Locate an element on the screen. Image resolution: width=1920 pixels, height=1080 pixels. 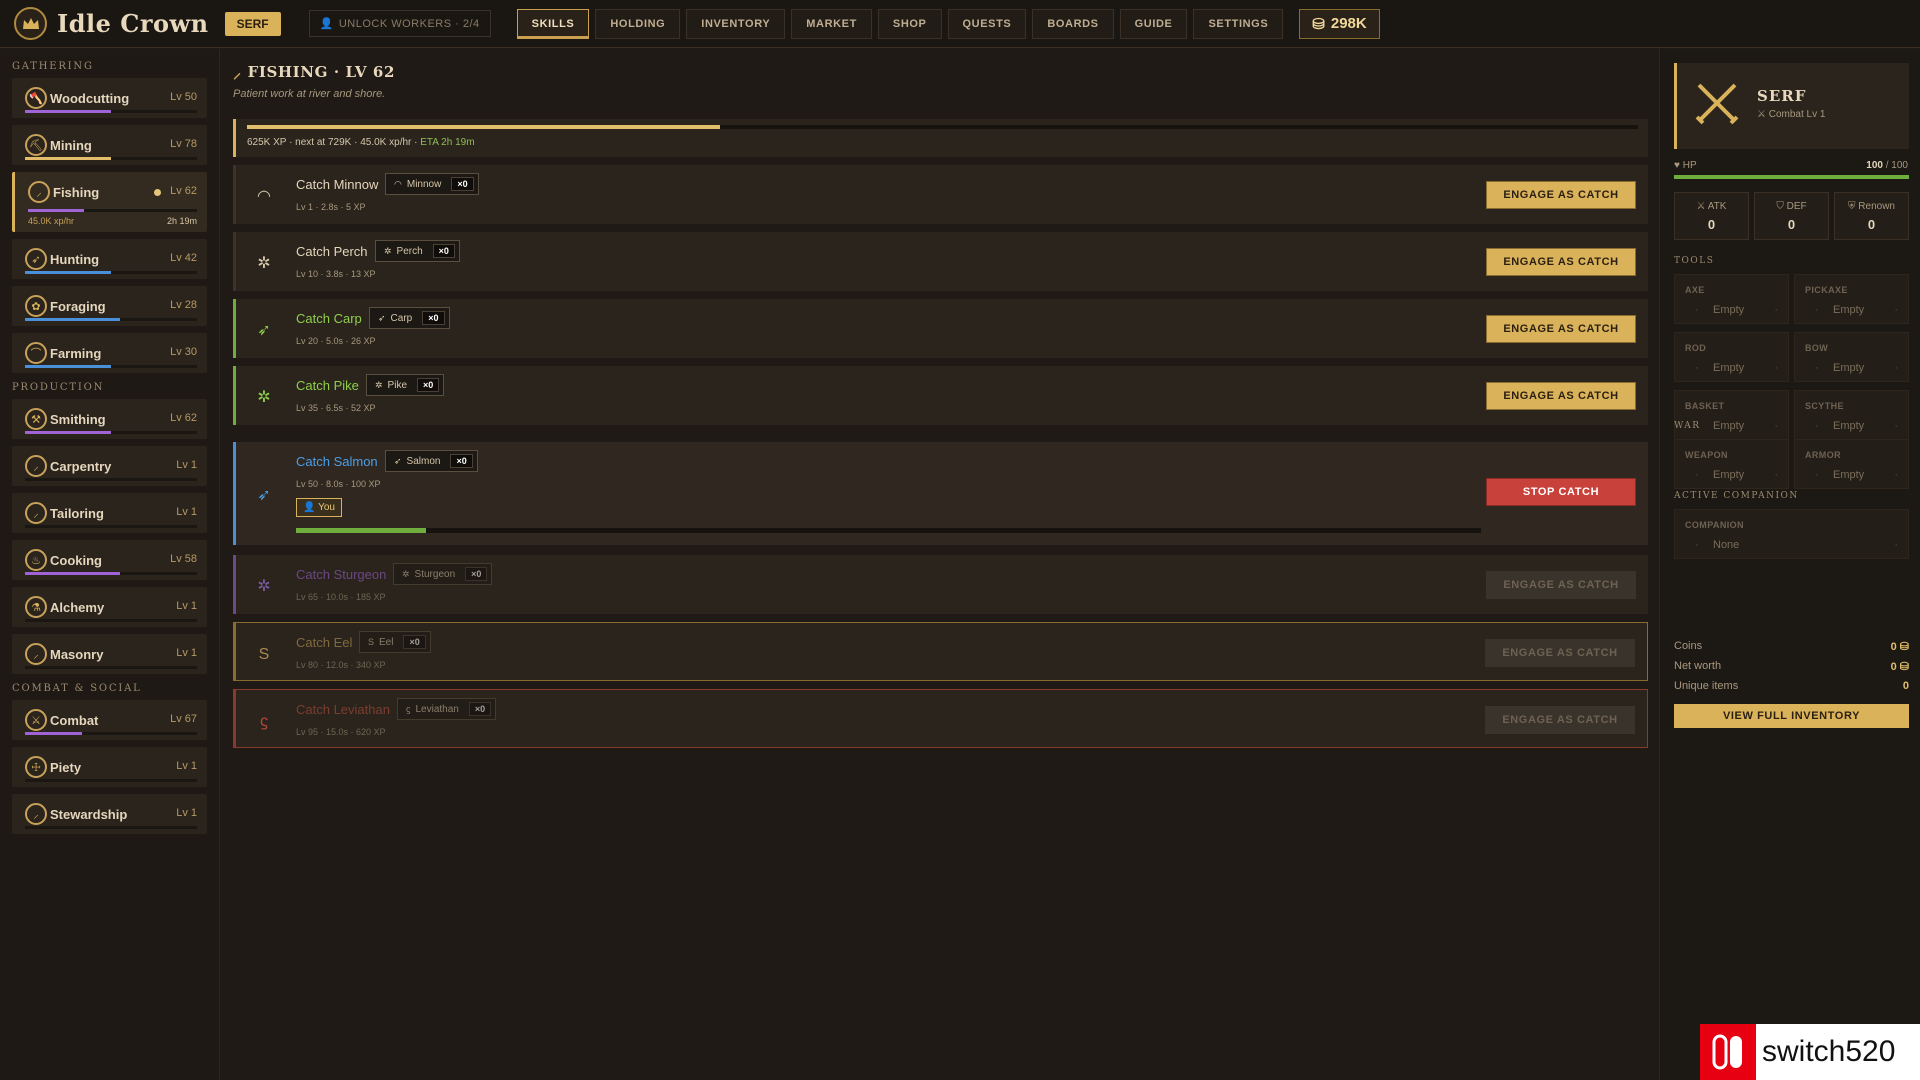
action-meta: Lv 35 · 6.5s · 52 XP is located at coordinates (336, 408).